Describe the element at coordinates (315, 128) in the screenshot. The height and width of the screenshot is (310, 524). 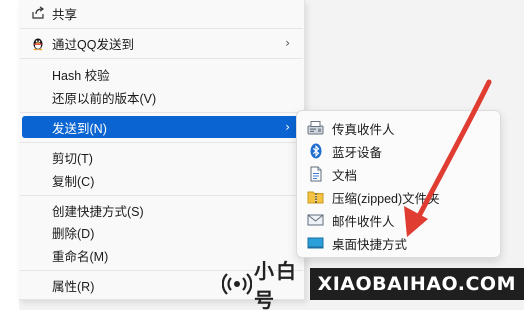
I see `fax-icon` at that location.